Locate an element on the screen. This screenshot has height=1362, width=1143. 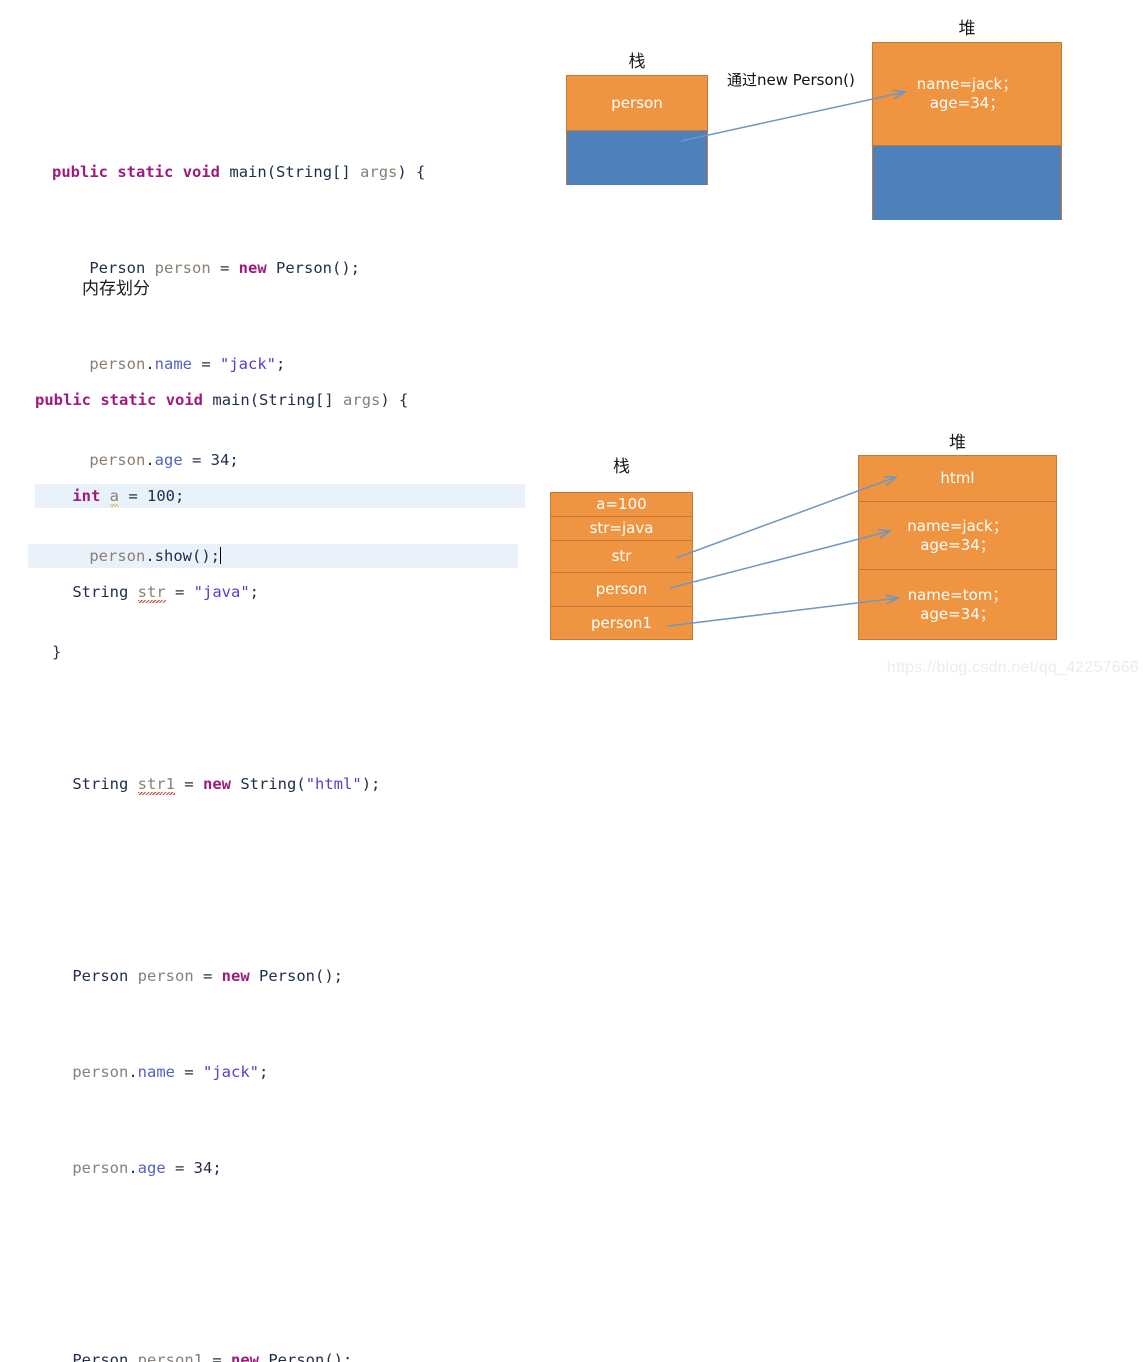
bottom-heap-cell-tom-label: name=tom； age=34； is located at coordinates (957, 604).